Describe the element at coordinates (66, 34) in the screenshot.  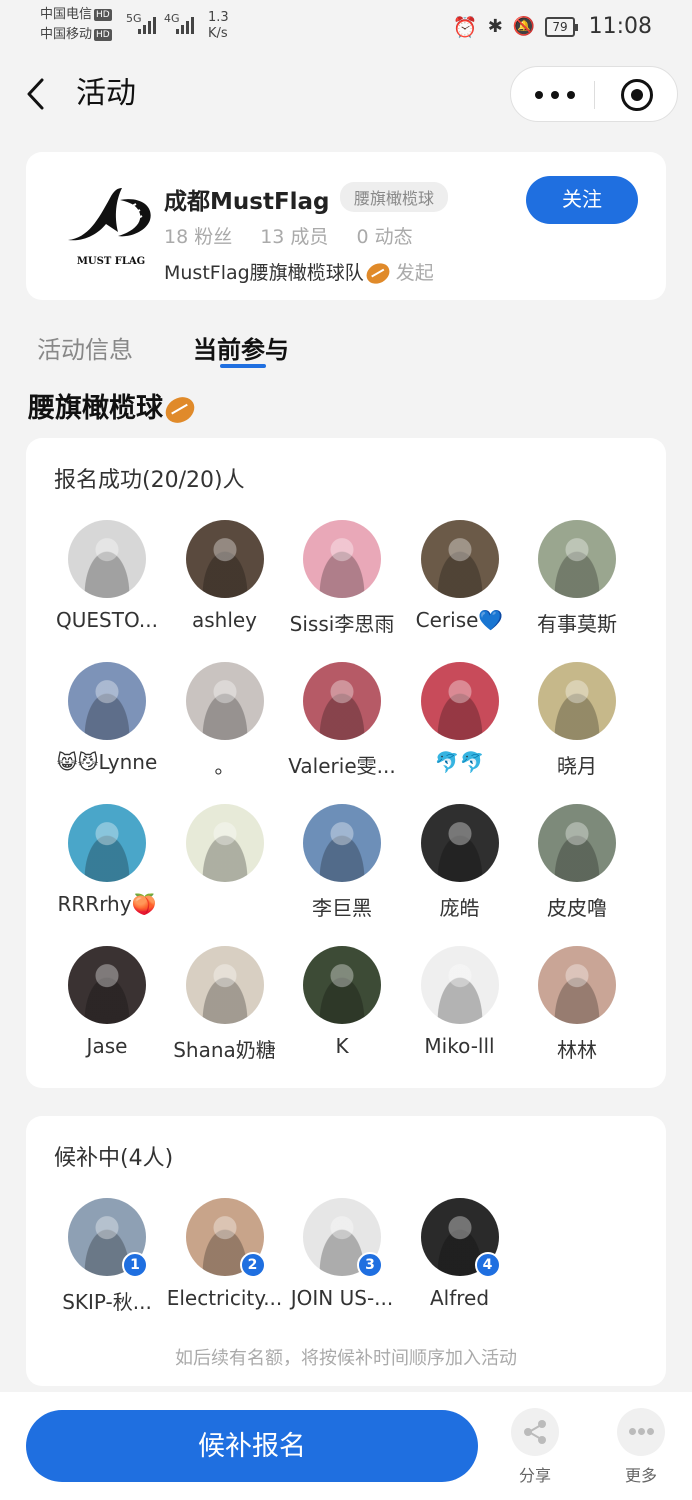
I see `carrier-2-label: 中国移动` at that location.